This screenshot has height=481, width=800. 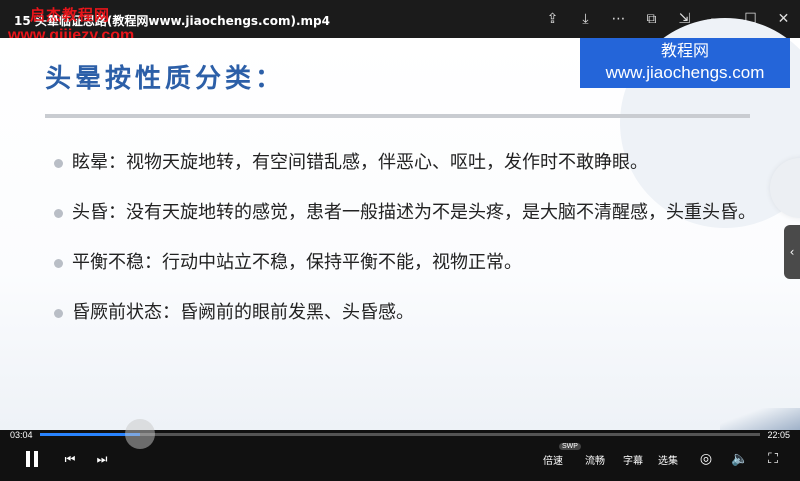 What do you see at coordinates (668, 459) in the screenshot?
I see `episode-select-button: 选集` at bounding box center [668, 459].